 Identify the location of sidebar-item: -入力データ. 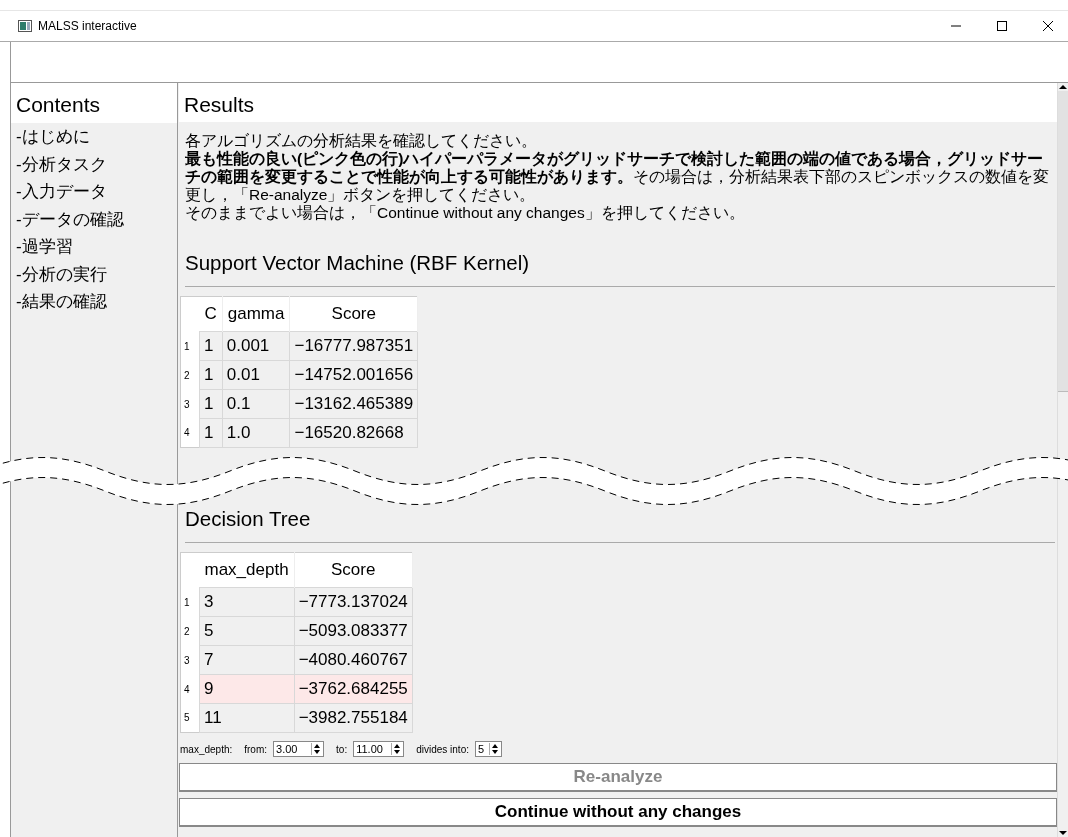
(94, 192).